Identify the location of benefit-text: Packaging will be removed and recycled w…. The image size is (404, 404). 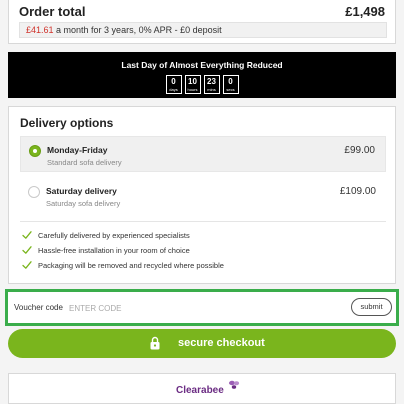
(131, 265).